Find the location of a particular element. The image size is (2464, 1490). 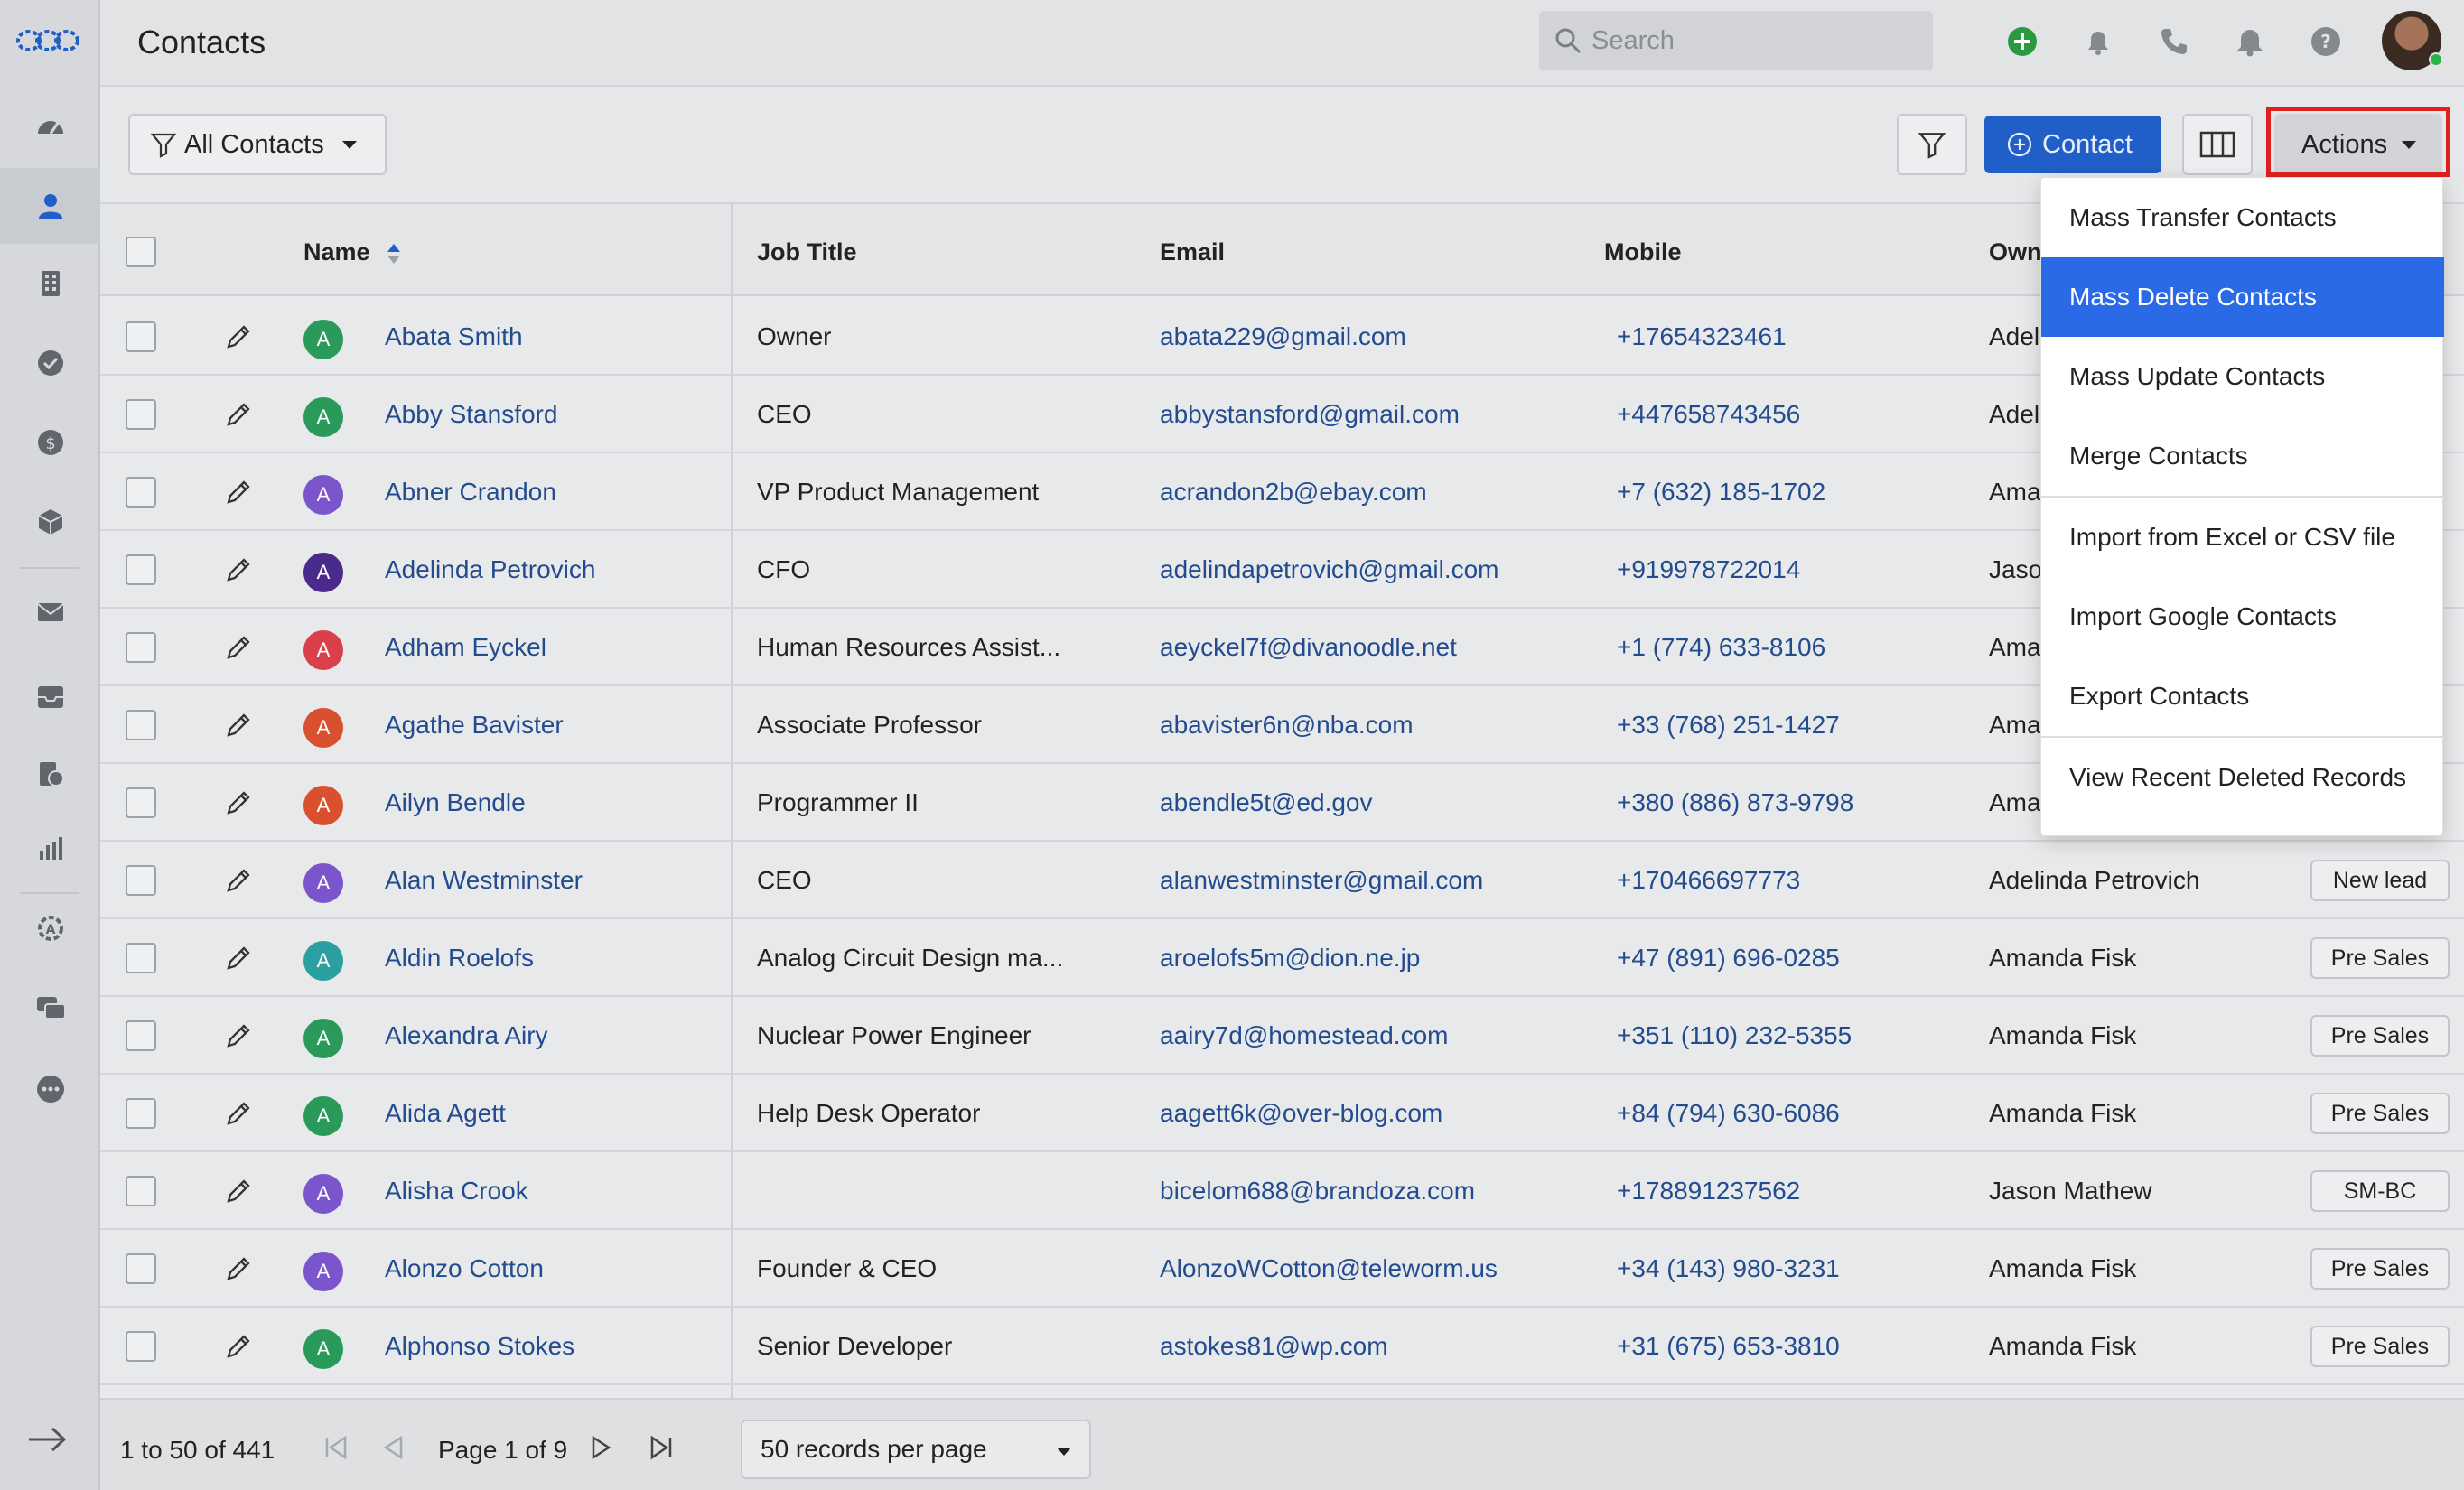

contact-name-link: Adelinda Petrovich is located at coordinates (490, 570).